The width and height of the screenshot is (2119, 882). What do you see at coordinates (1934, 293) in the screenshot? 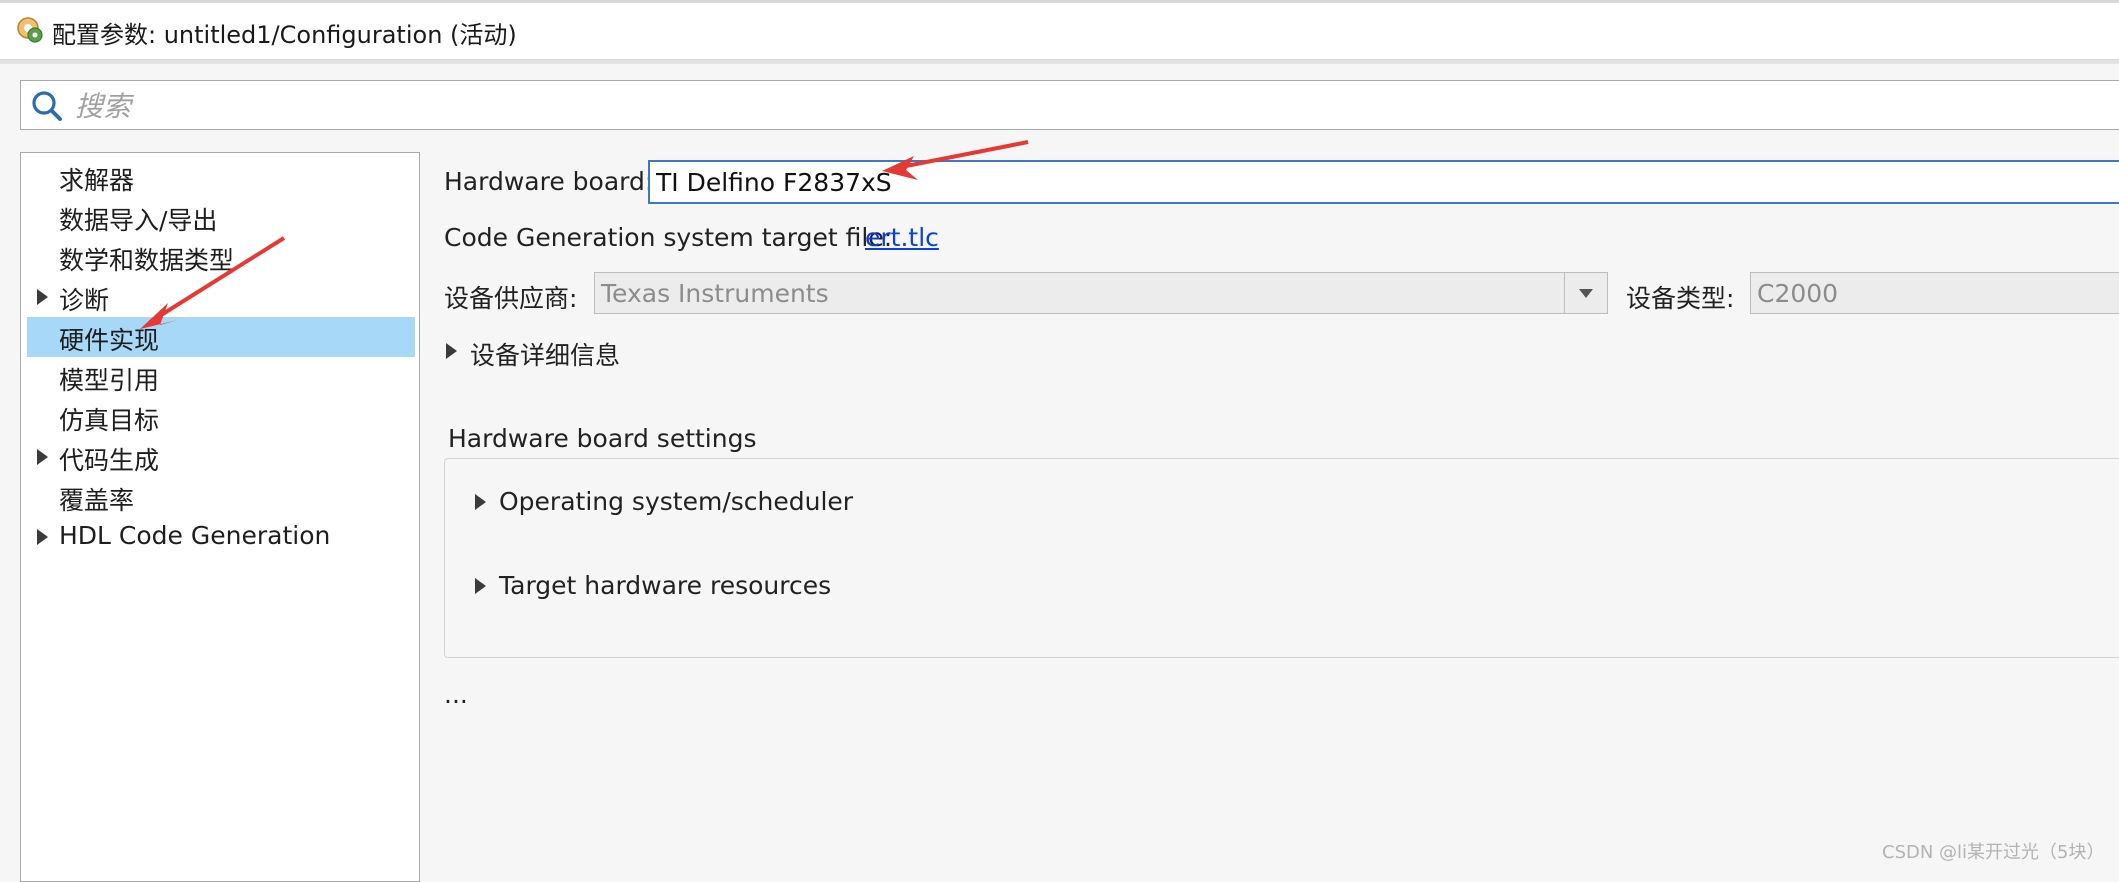
I see `device-type-field: C2000` at bounding box center [1934, 293].